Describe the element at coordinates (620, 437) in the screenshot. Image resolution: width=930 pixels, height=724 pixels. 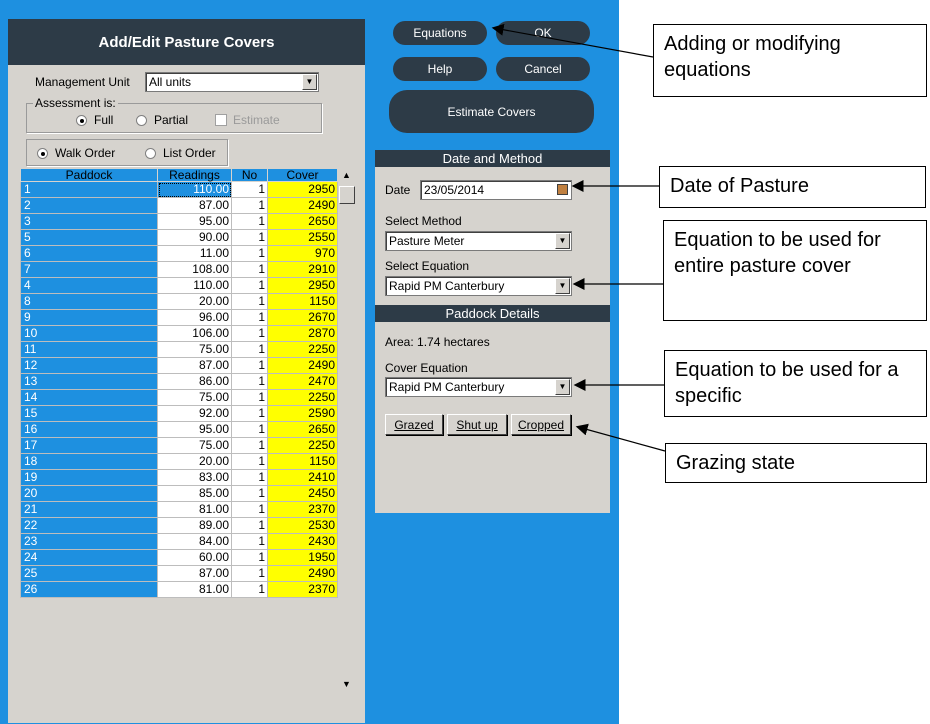
I see `grazing-state-arrow` at that location.